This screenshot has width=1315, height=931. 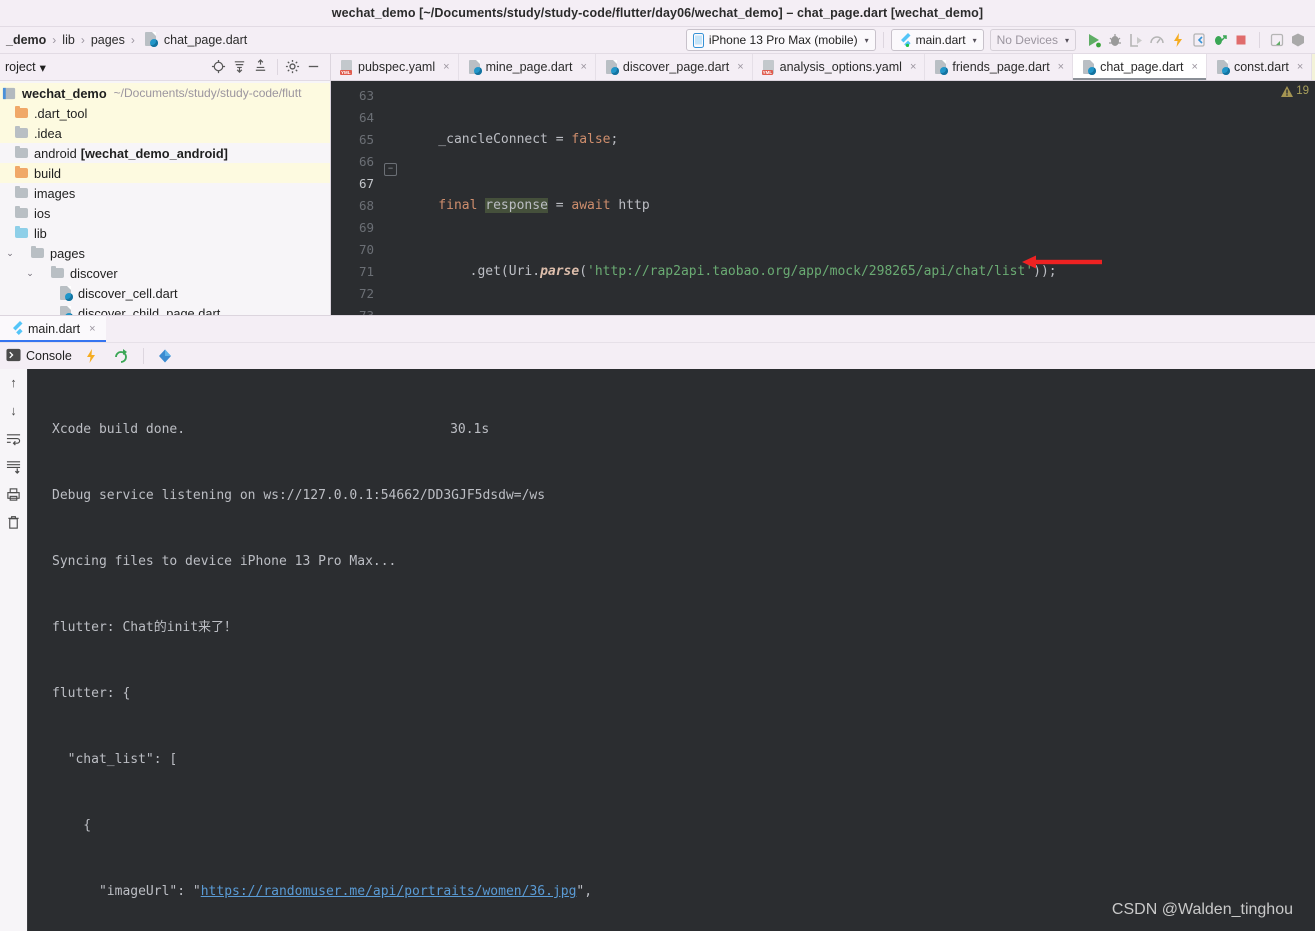 What do you see at coordinates (937, 40) in the screenshot?
I see `run-configuration-selector: main.dart ▾` at bounding box center [937, 40].